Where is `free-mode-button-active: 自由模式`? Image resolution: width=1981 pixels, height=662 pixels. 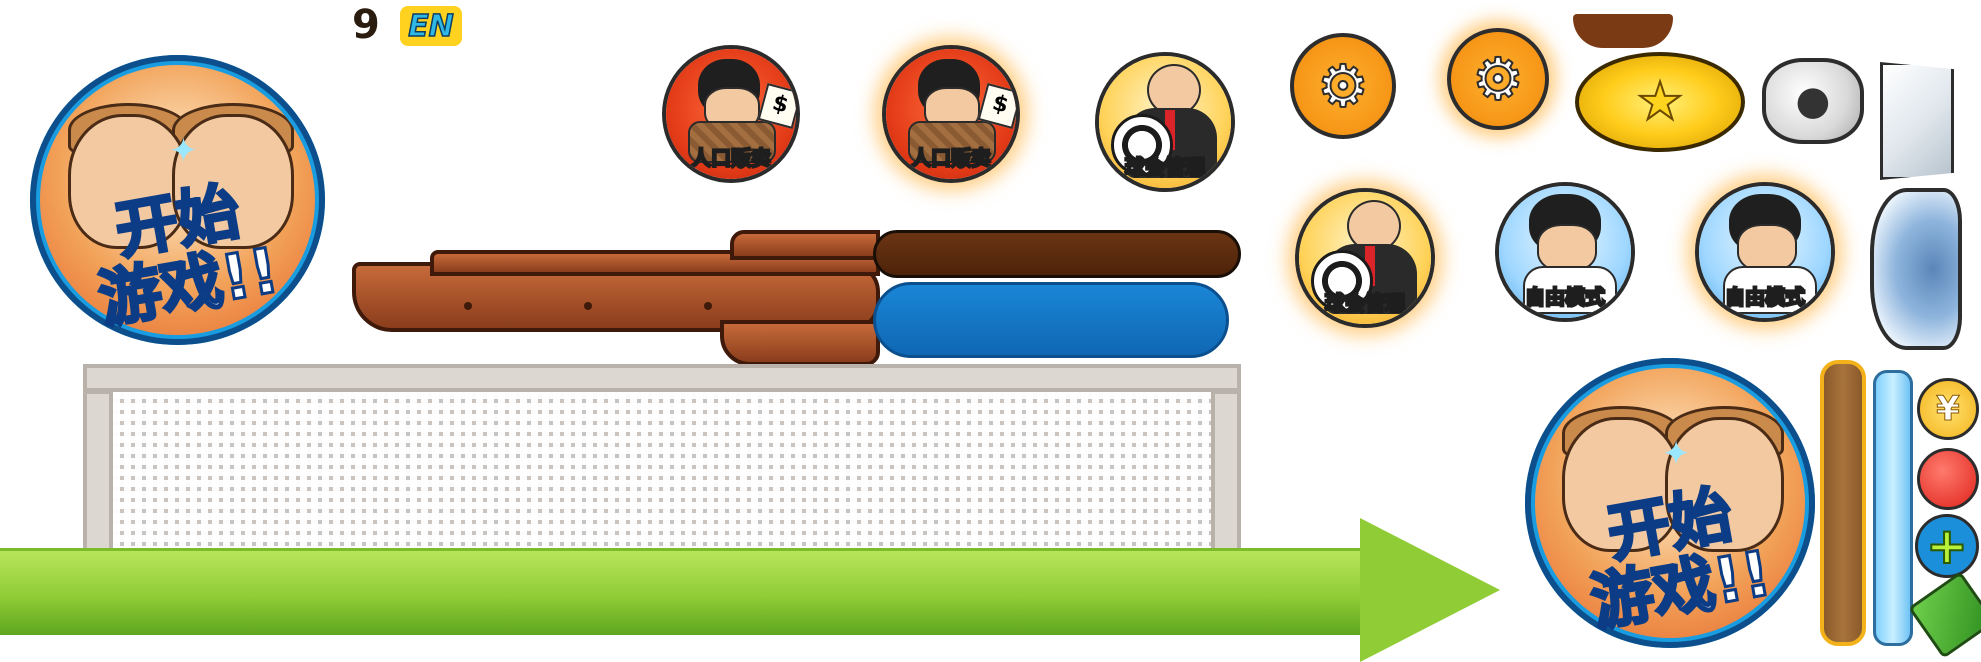 free-mode-button-active: 自由模式 is located at coordinates (1765, 252).